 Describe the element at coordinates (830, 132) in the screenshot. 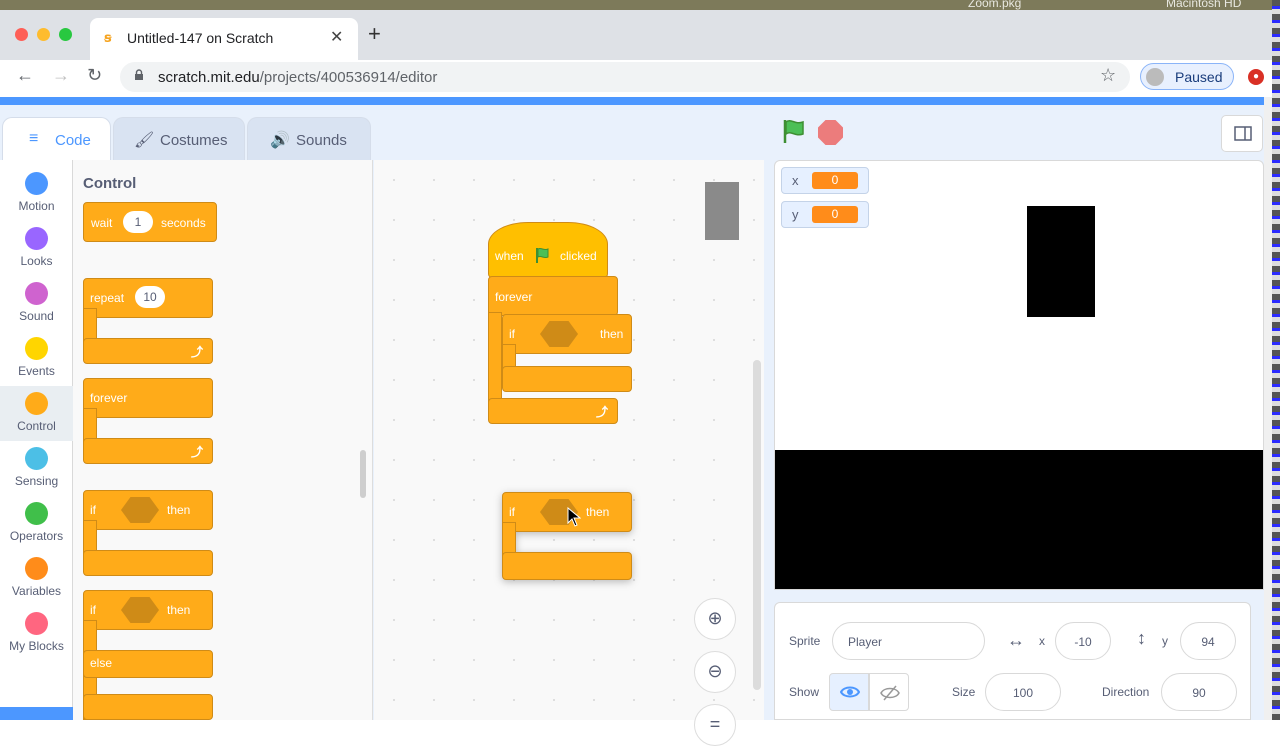

I see `stop-icon` at that location.